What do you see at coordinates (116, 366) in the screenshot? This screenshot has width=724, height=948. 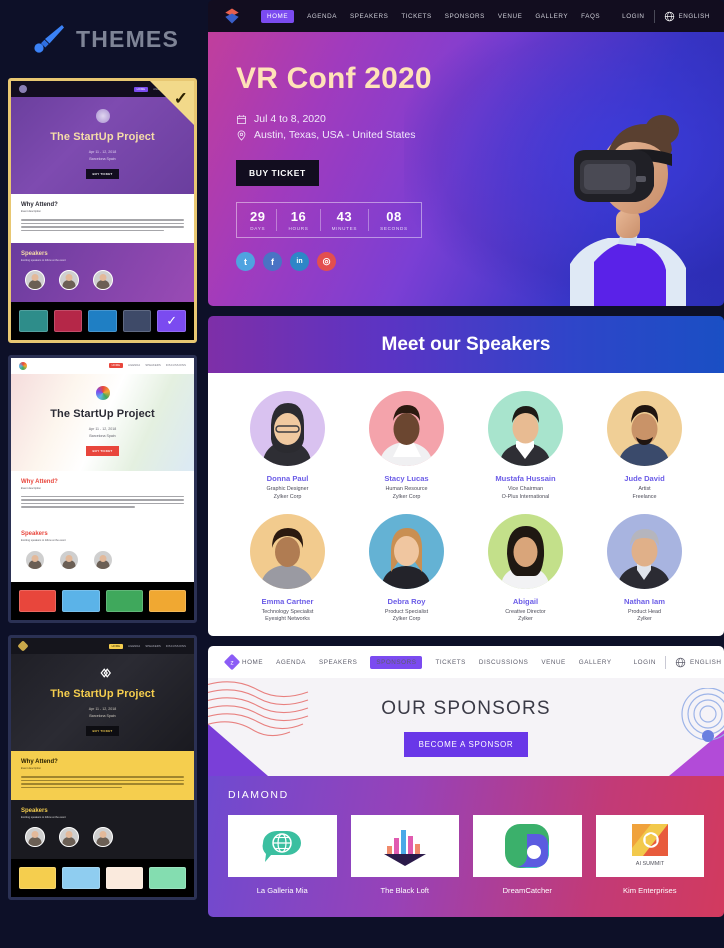 I see `mini-nav-link: HOME` at bounding box center [116, 366].